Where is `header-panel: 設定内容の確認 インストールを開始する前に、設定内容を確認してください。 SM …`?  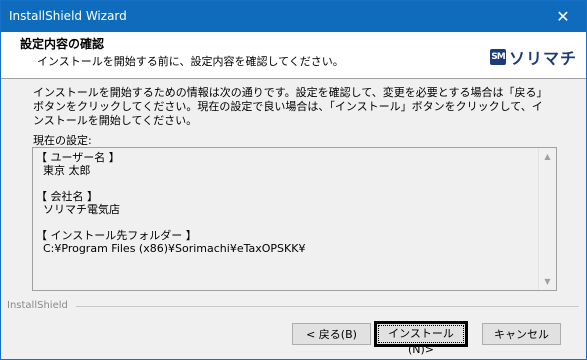 header-panel: 設定内容の確認 インストールを開始する前に、設定内容を確認してください。 SM … is located at coordinates (293, 55).